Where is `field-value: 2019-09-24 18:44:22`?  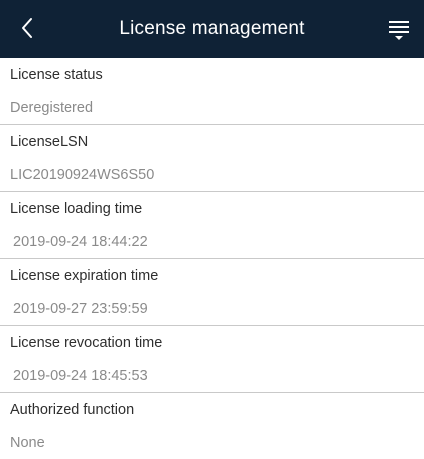 field-value: 2019-09-24 18:44:22 is located at coordinates (80, 242).